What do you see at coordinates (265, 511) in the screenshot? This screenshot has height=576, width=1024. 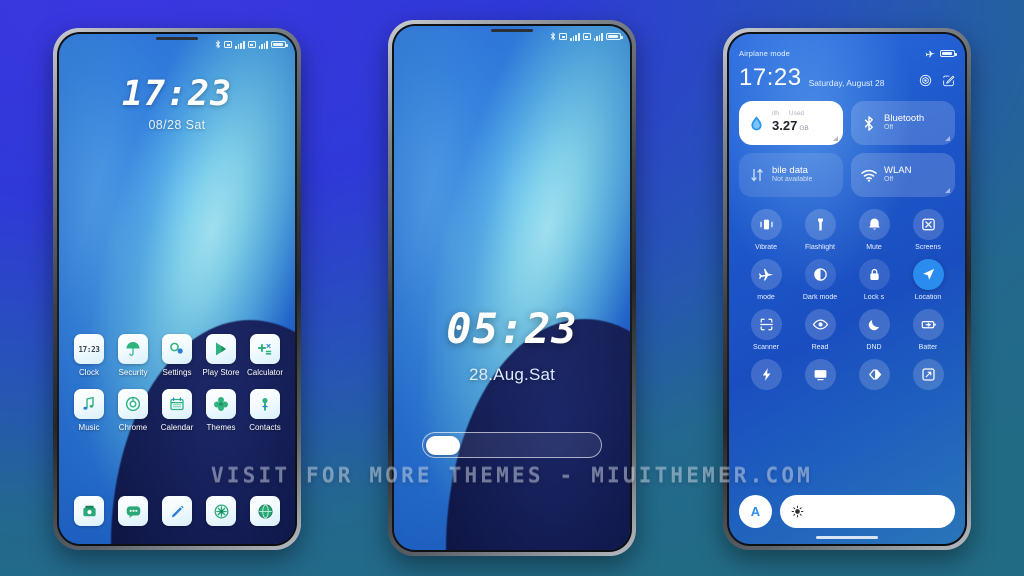 I see `browser-globe-icon` at bounding box center [265, 511].